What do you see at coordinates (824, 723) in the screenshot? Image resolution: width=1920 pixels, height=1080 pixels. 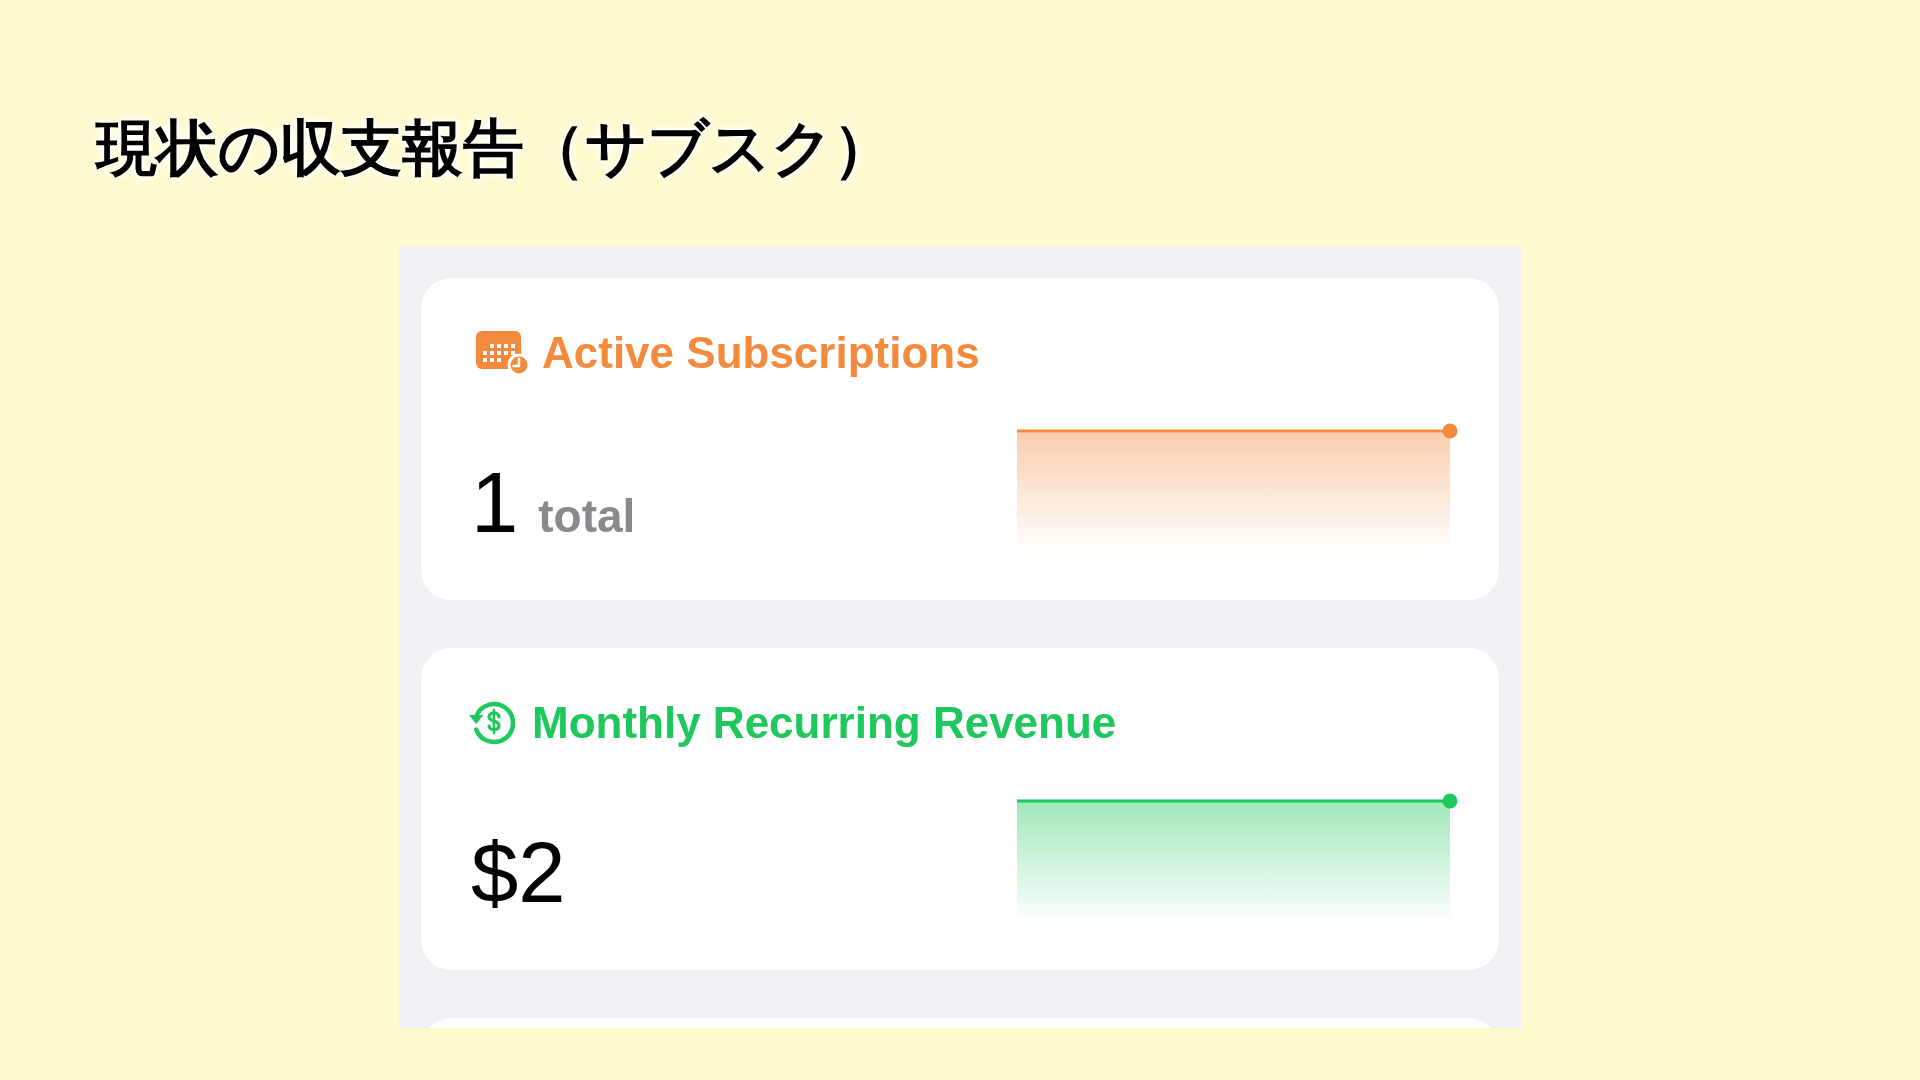 I see `metric-title: Monthly Recurring Revenue` at bounding box center [824, 723].